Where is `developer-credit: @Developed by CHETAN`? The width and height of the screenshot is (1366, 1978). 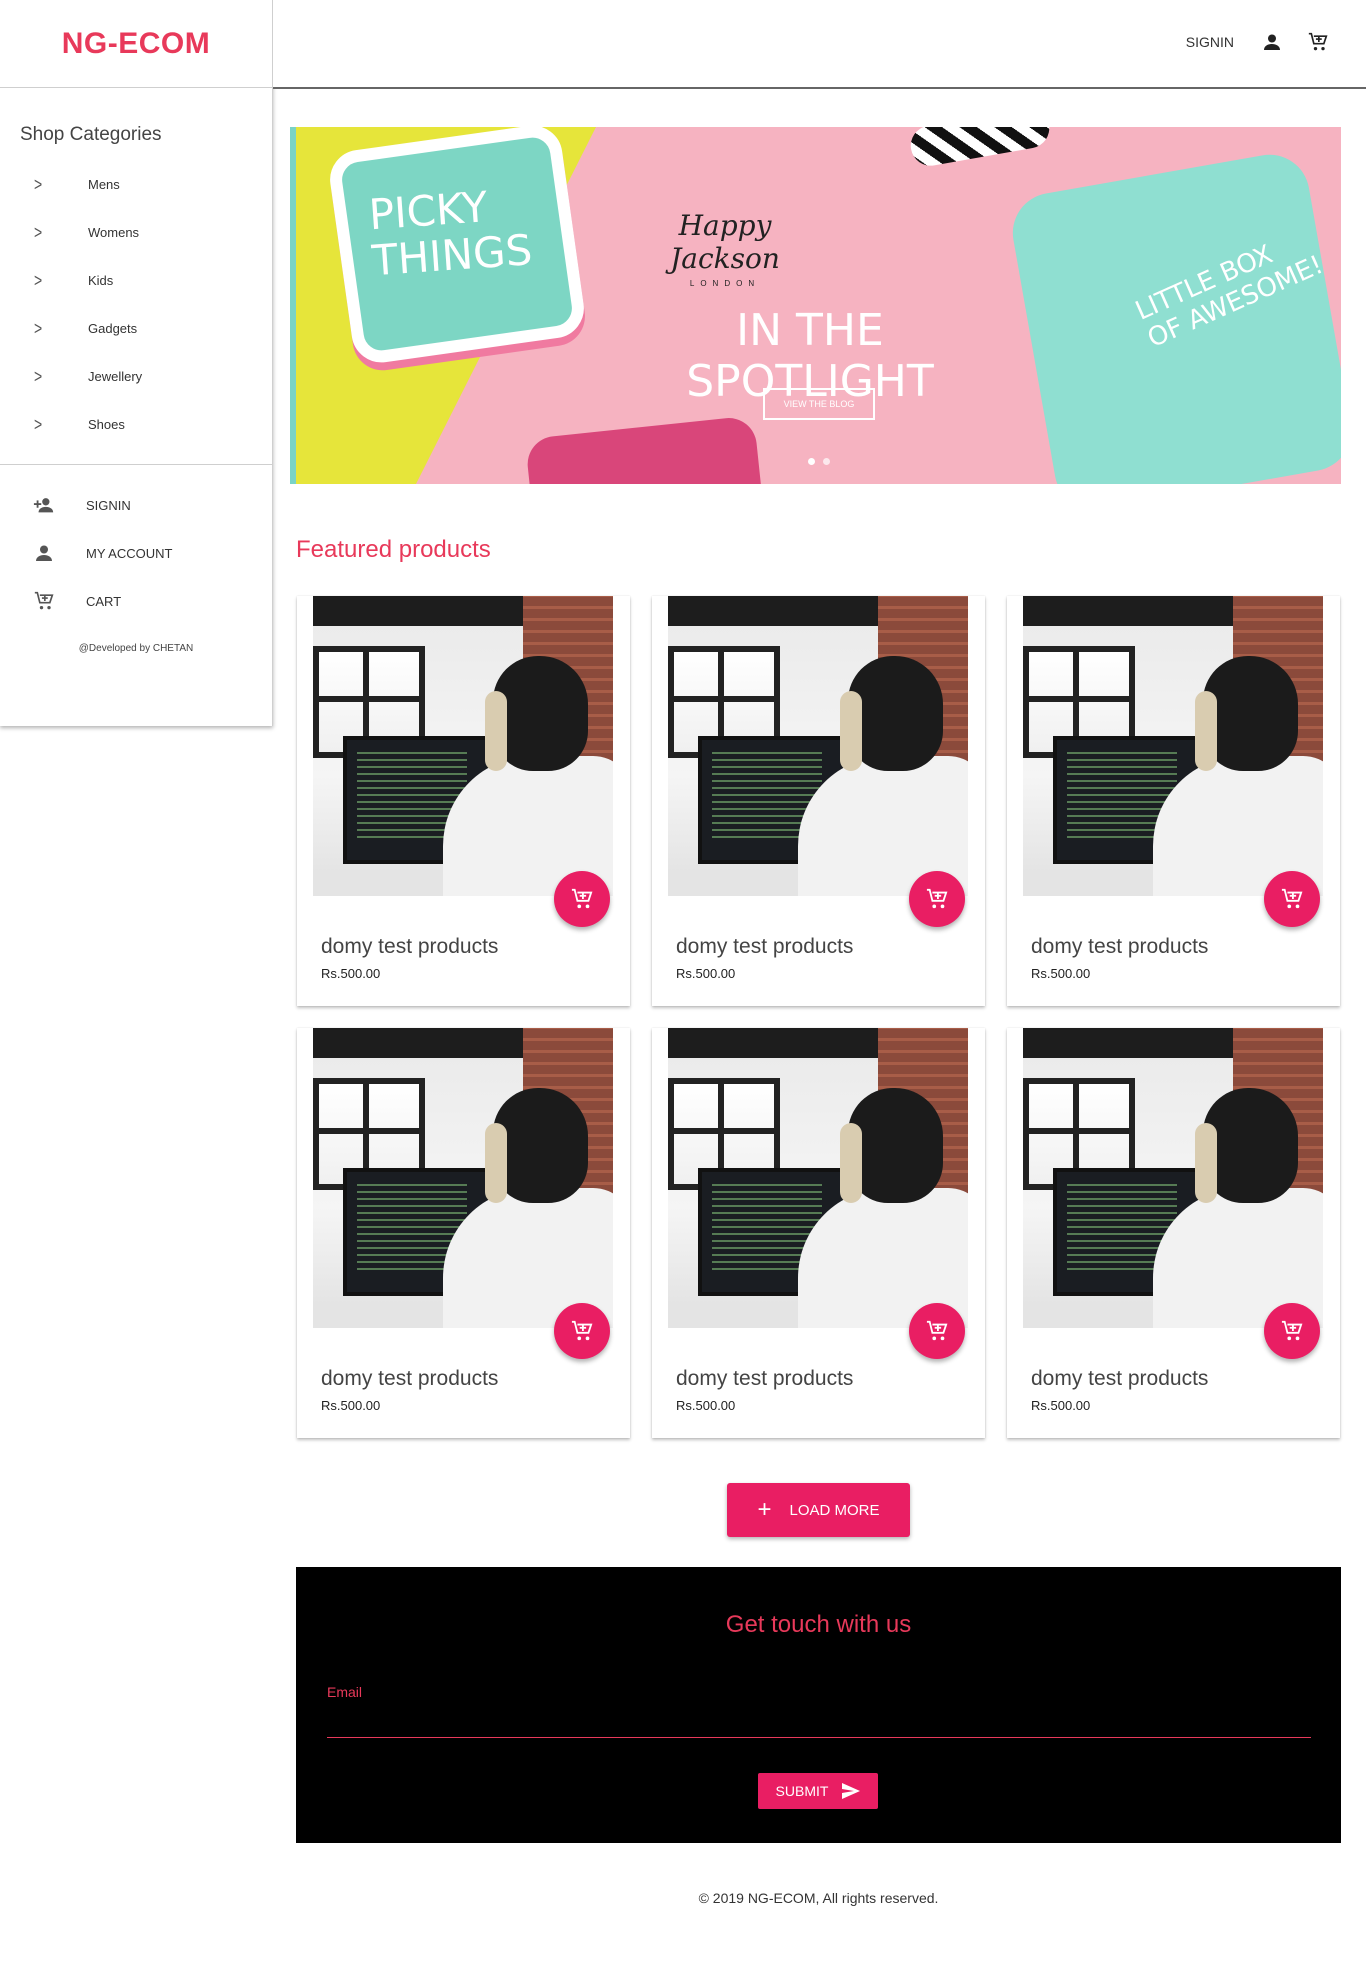 developer-credit: @Developed by CHETAN is located at coordinates (136, 648).